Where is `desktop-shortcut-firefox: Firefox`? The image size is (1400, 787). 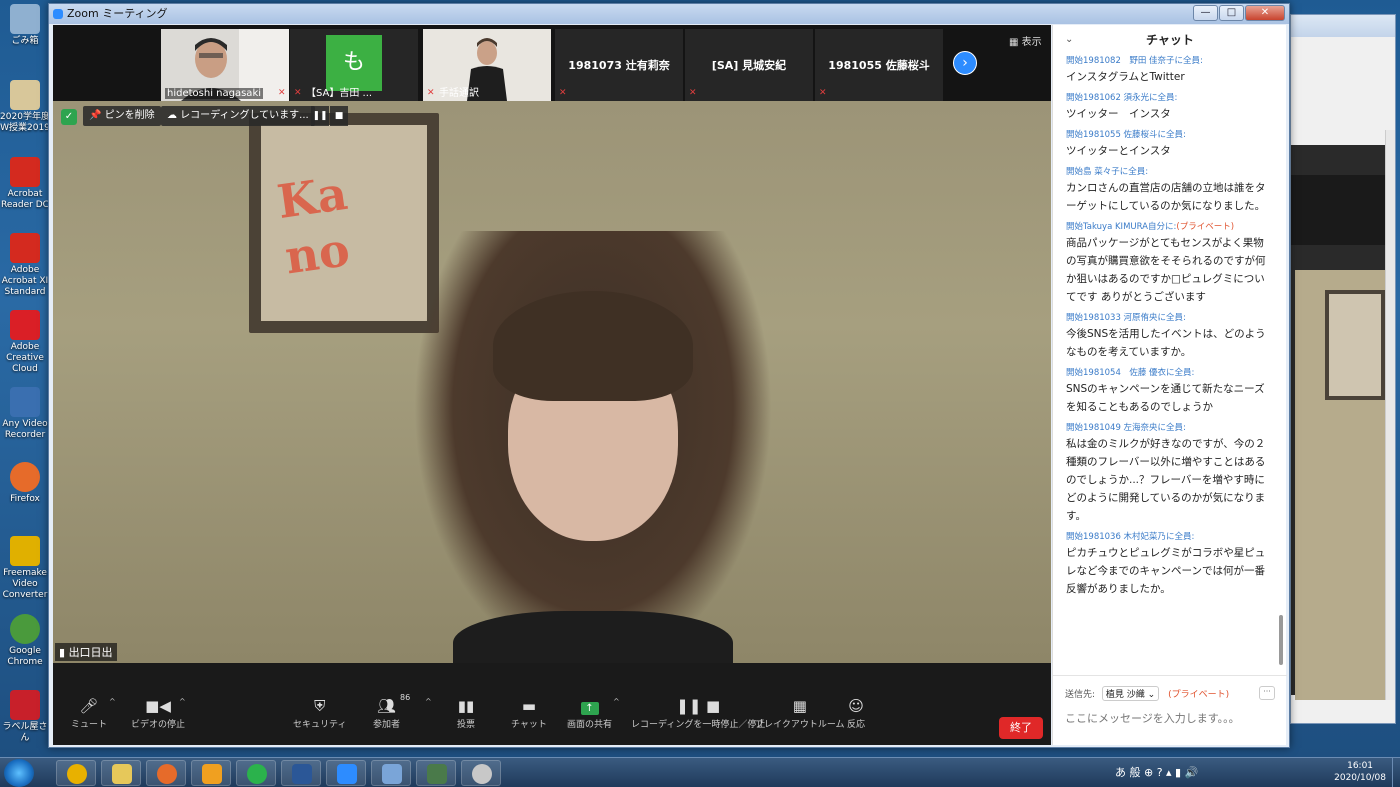 desktop-shortcut-firefox: Firefox is located at coordinates (25, 483).